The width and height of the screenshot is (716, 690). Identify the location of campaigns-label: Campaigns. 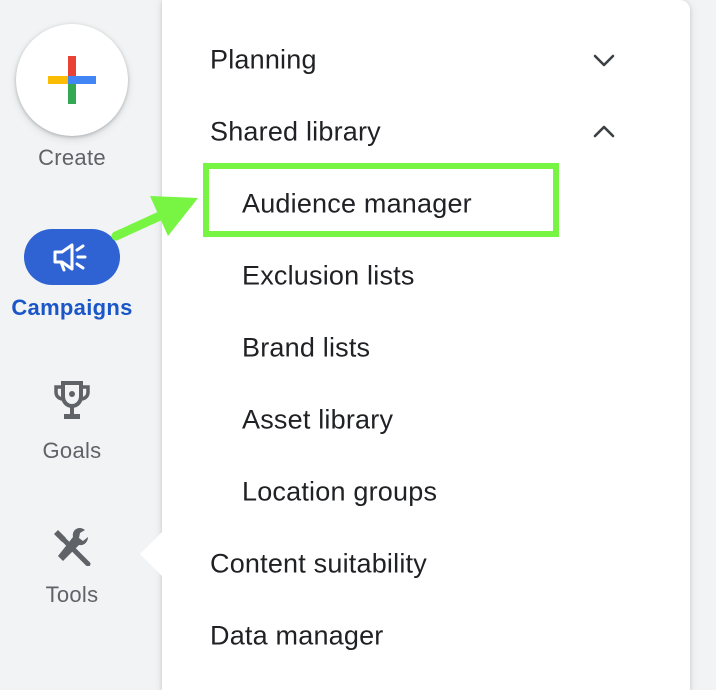
(72, 307).